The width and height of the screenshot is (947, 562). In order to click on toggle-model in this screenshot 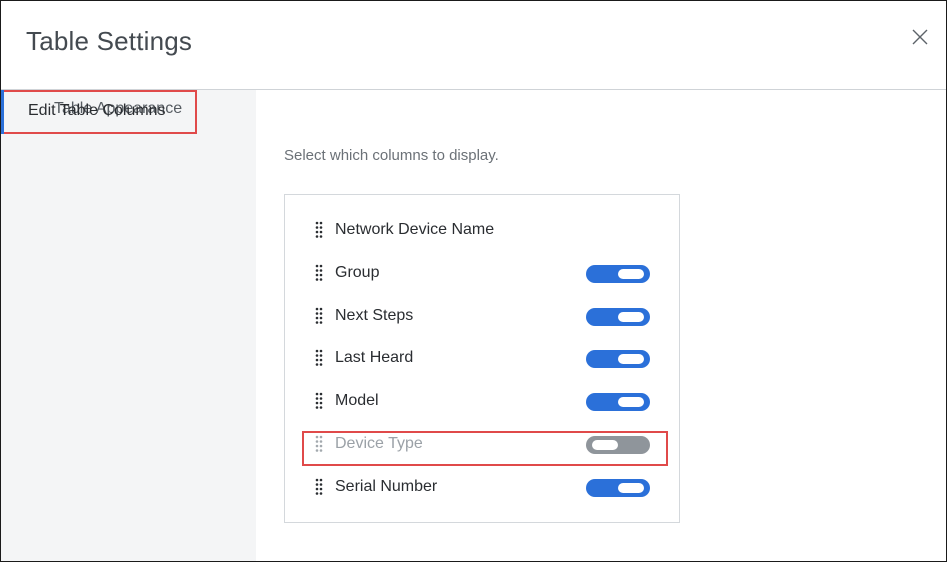, I will do `click(618, 402)`.